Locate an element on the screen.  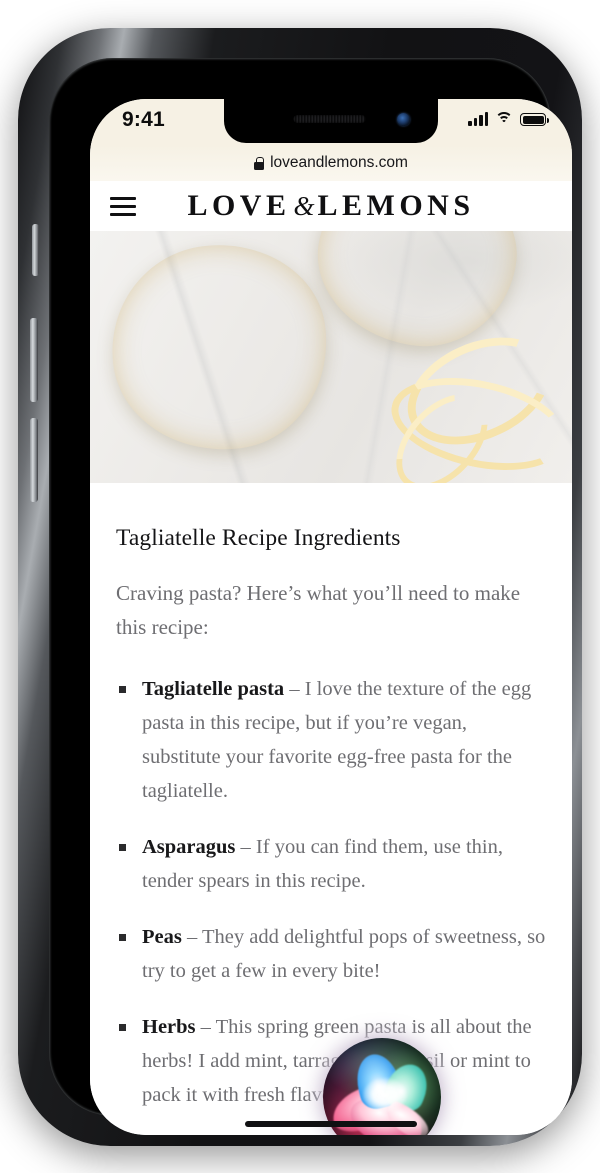
earpiece-speaker-icon is located at coordinates (329, 119).